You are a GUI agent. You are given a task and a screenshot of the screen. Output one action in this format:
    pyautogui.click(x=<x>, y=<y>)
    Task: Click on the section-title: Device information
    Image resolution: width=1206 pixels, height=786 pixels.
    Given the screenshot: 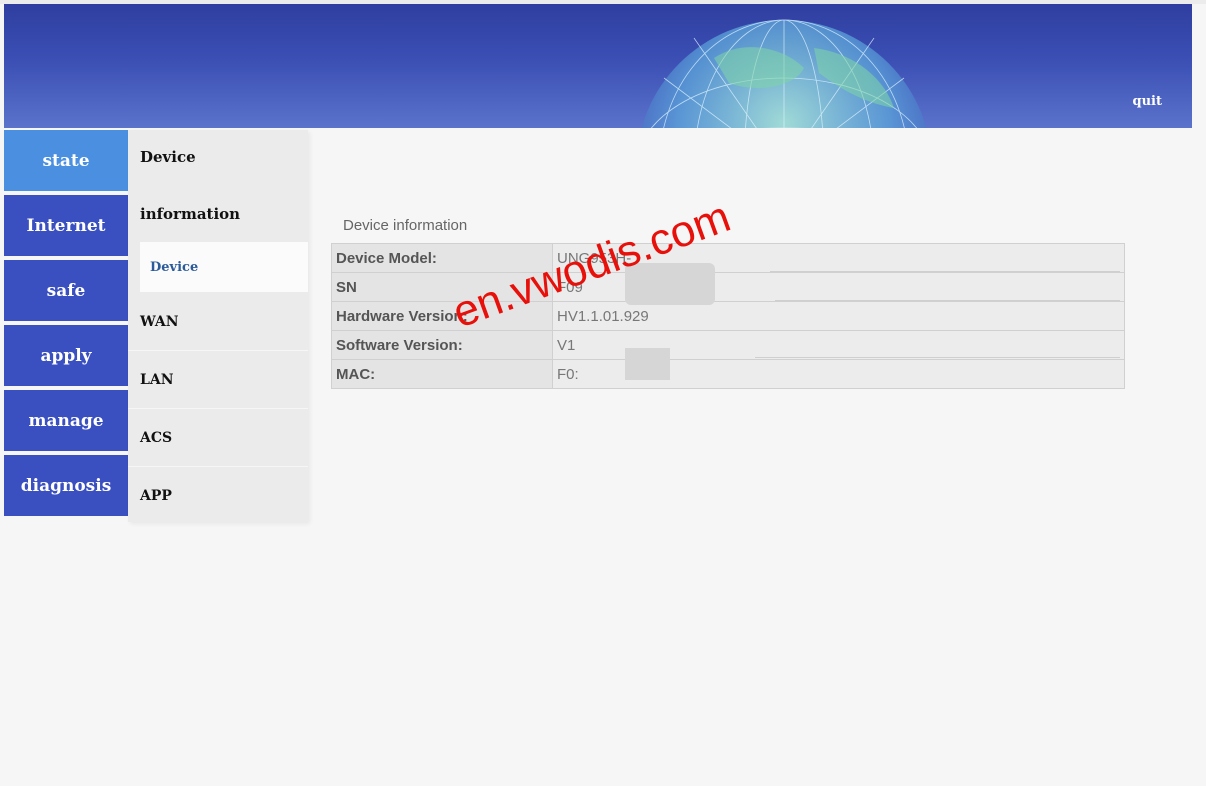 What is the action you would take?
    pyautogui.click(x=405, y=225)
    